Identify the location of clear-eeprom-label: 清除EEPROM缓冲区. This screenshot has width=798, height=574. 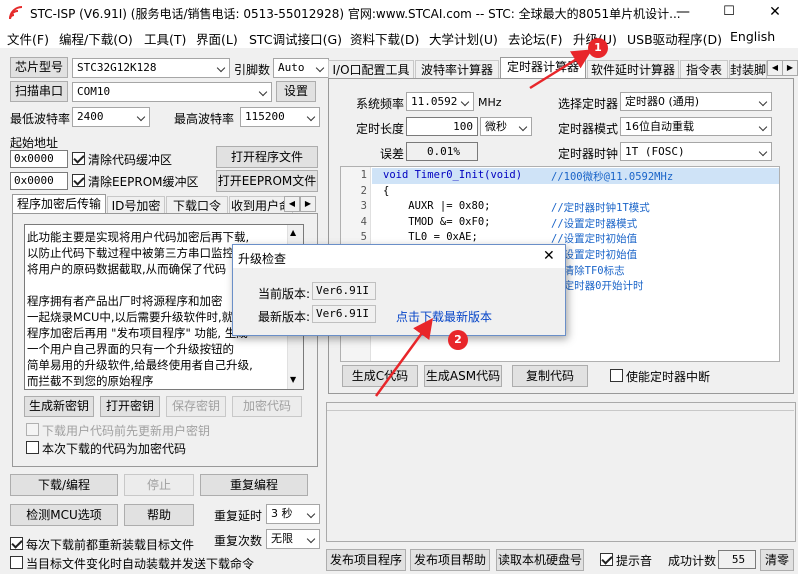
(143, 182).